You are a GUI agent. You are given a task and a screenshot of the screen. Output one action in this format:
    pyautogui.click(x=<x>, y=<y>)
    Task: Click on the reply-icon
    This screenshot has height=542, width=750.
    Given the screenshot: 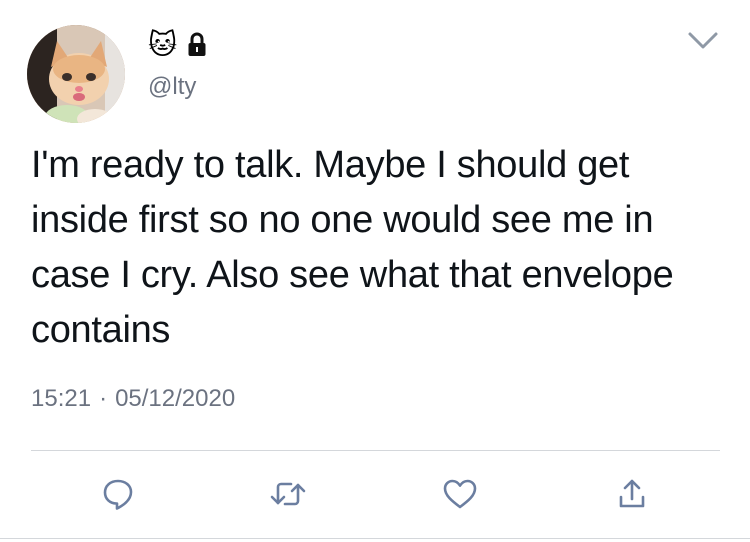 What is the action you would take?
    pyautogui.click(x=118, y=494)
    